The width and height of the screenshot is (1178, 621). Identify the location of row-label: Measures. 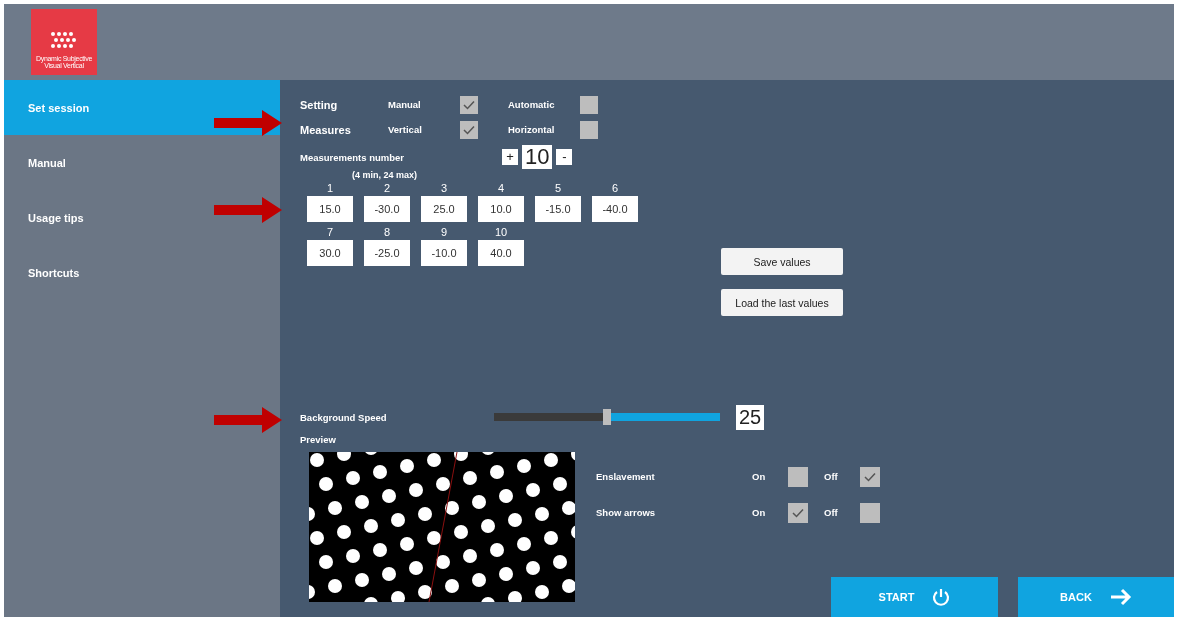
(326, 129).